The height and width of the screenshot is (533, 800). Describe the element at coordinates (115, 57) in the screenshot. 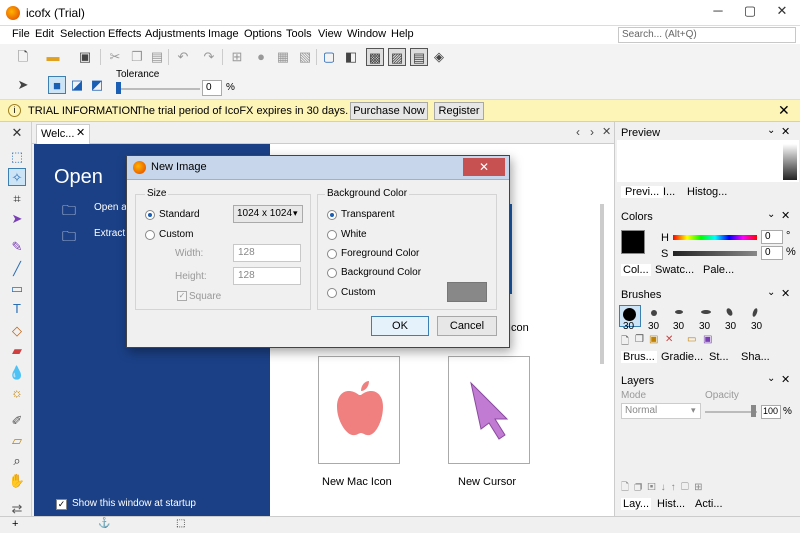

I see `cut-icon: ✂` at that location.